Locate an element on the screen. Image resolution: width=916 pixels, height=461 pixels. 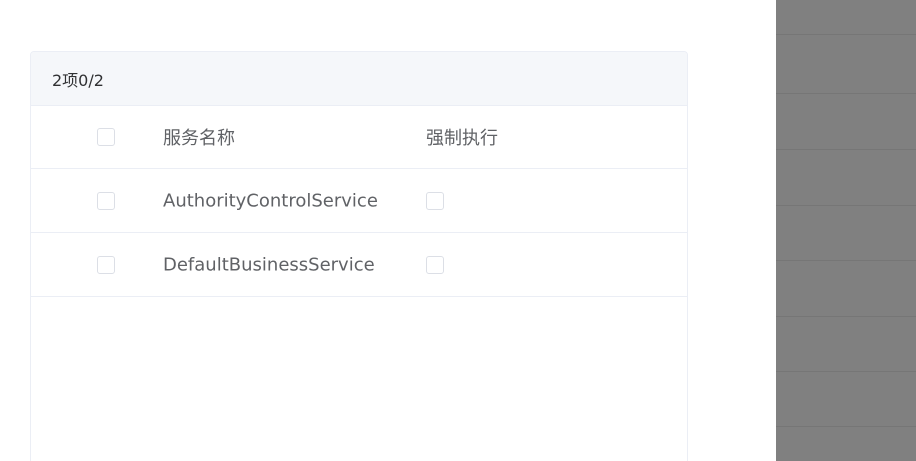
column-header-force-execute: 强制执行 is located at coordinates (462, 138).